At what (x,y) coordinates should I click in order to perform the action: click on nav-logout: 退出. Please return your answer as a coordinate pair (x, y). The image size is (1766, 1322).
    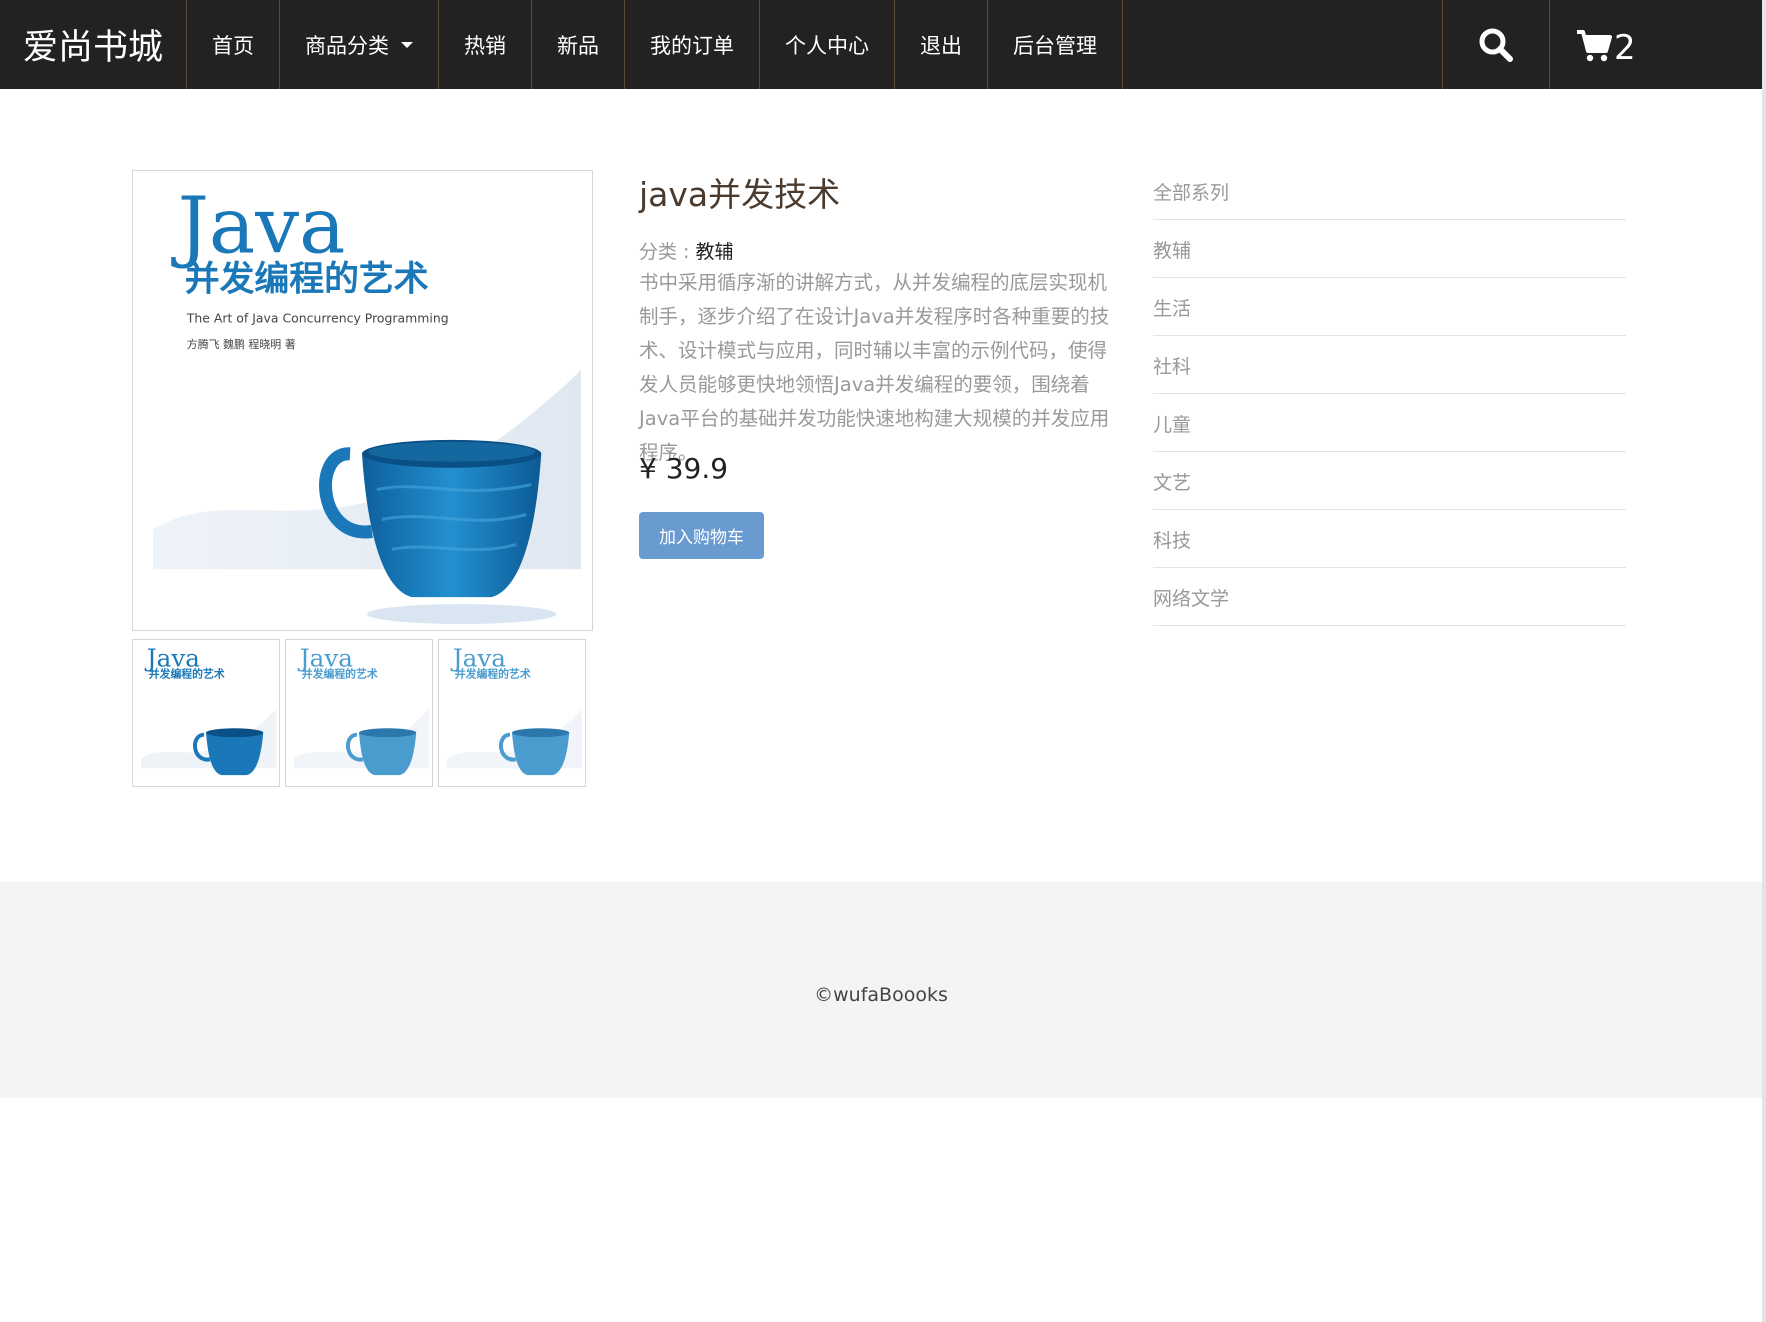
    Looking at the image, I should click on (941, 44).